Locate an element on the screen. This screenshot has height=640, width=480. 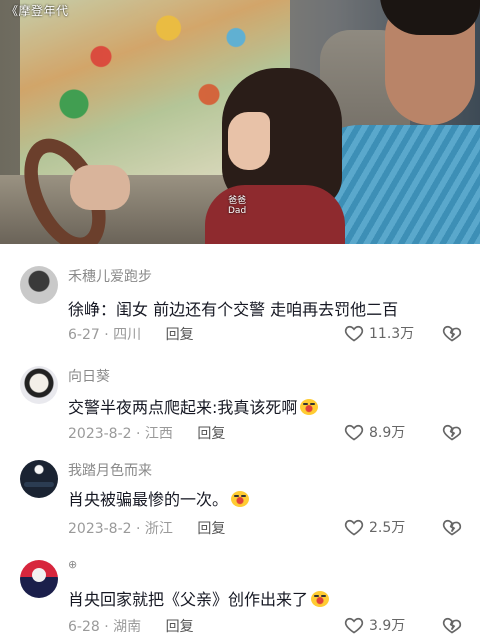
comment-username: 禾穗儿爱跑步 is located at coordinates (110, 276).